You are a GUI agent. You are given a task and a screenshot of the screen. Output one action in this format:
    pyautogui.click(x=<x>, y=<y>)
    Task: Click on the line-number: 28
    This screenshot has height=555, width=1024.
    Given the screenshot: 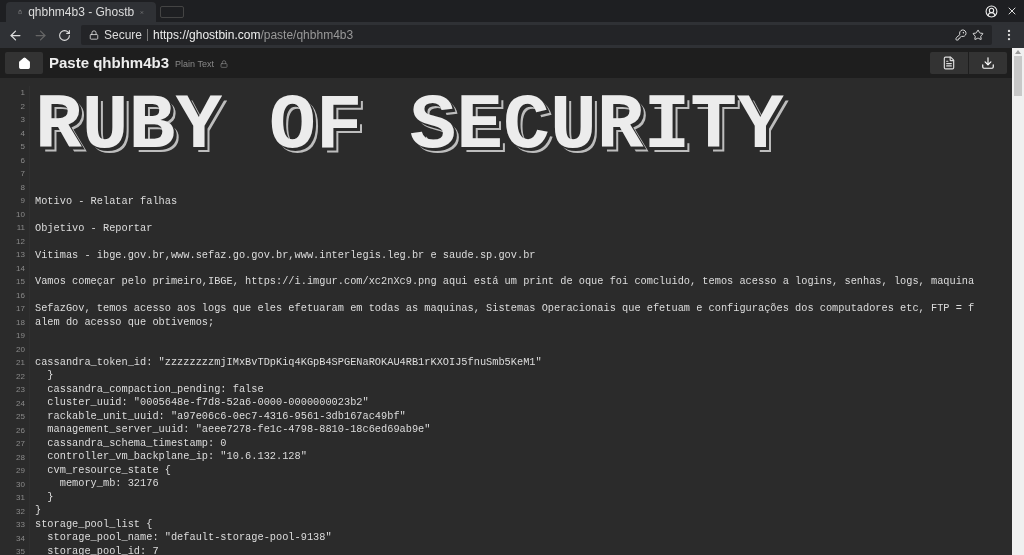 What is the action you would take?
    pyautogui.click(x=20, y=457)
    